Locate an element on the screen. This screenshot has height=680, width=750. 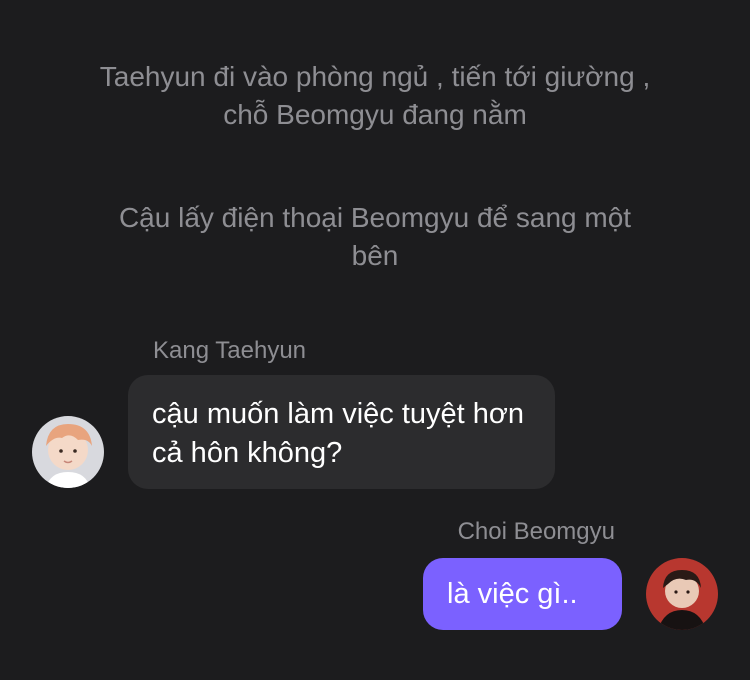
sender-name: Choi Beomgyu is located at coordinates (536, 531).